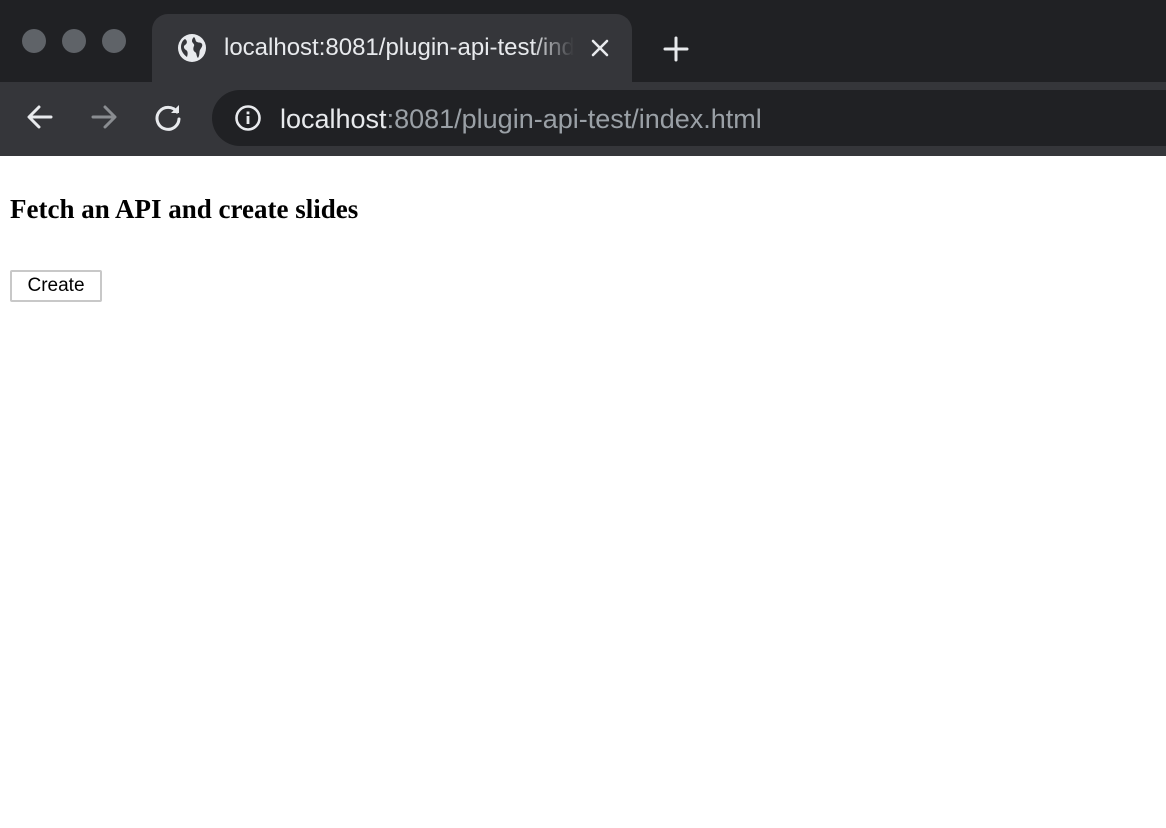 This screenshot has width=1166, height=828. What do you see at coordinates (248, 118) in the screenshot?
I see `info-icon` at bounding box center [248, 118].